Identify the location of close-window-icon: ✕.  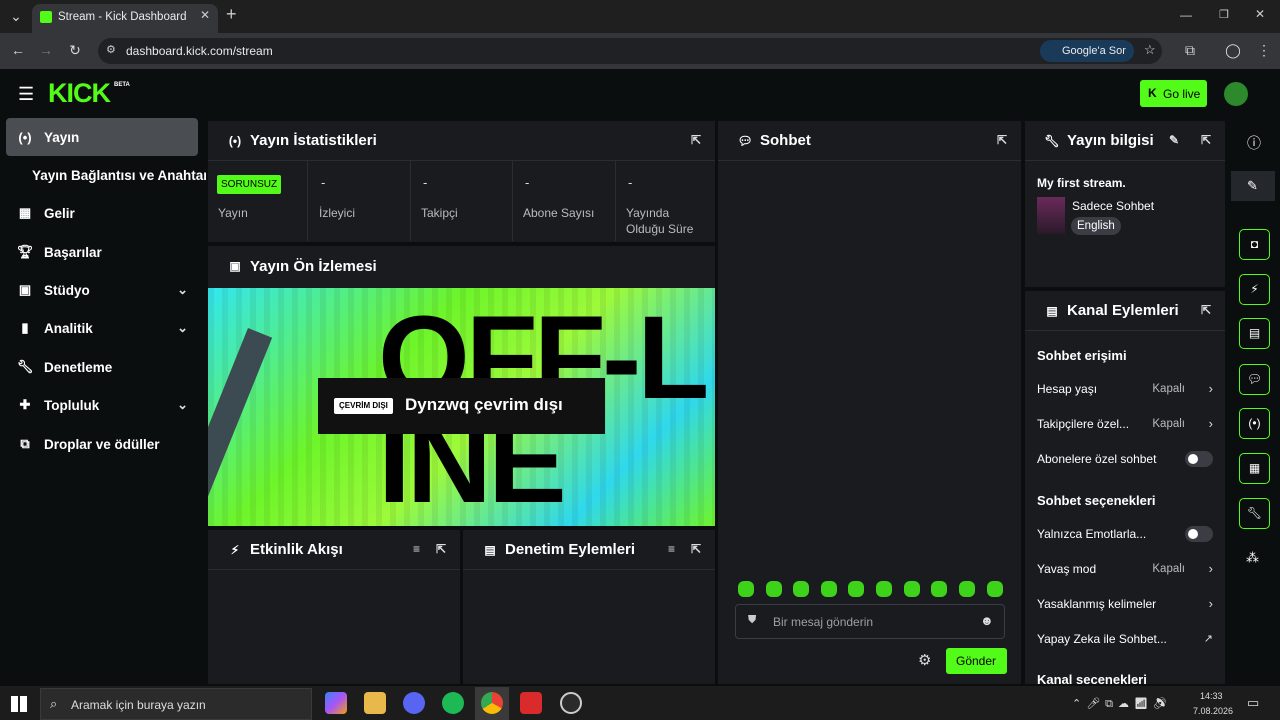
(1260, 14).